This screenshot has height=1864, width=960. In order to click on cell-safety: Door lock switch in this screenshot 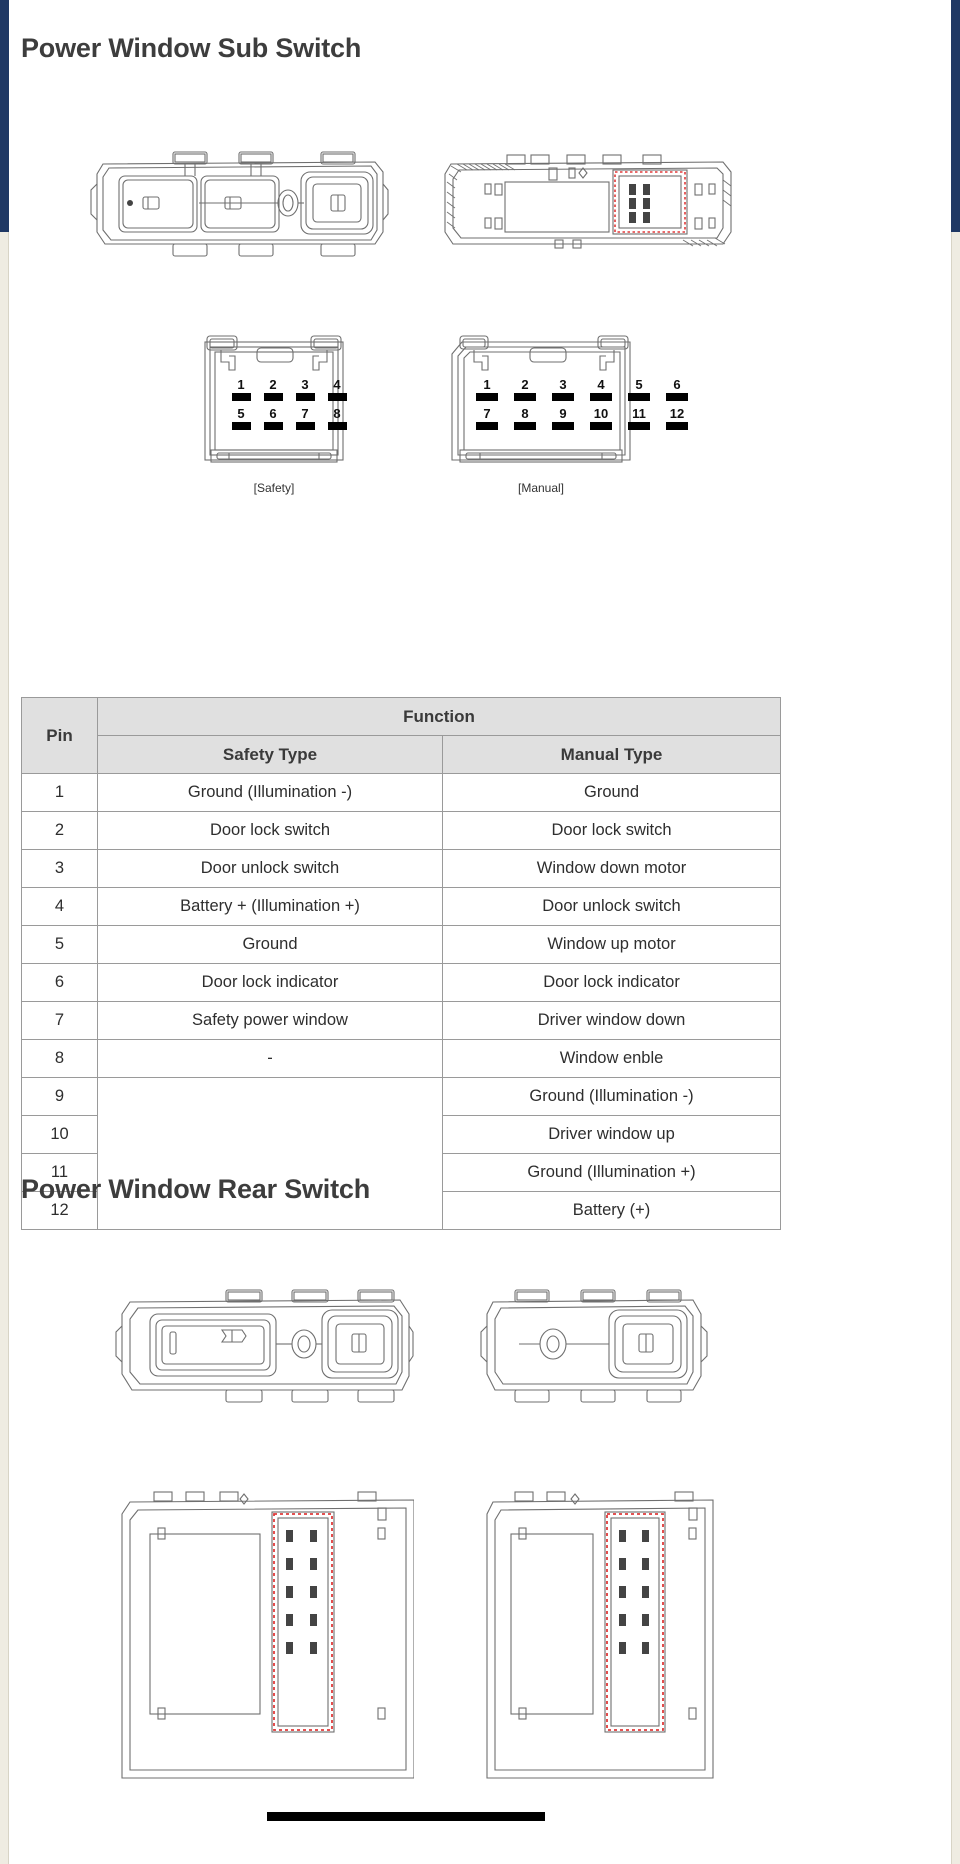, I will do `click(270, 830)`.